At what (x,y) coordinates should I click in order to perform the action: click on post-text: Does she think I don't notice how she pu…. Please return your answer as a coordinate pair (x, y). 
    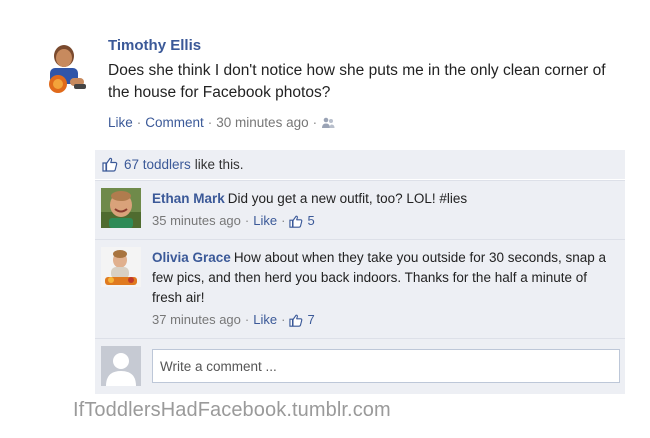
    Looking at the image, I should click on (357, 81).